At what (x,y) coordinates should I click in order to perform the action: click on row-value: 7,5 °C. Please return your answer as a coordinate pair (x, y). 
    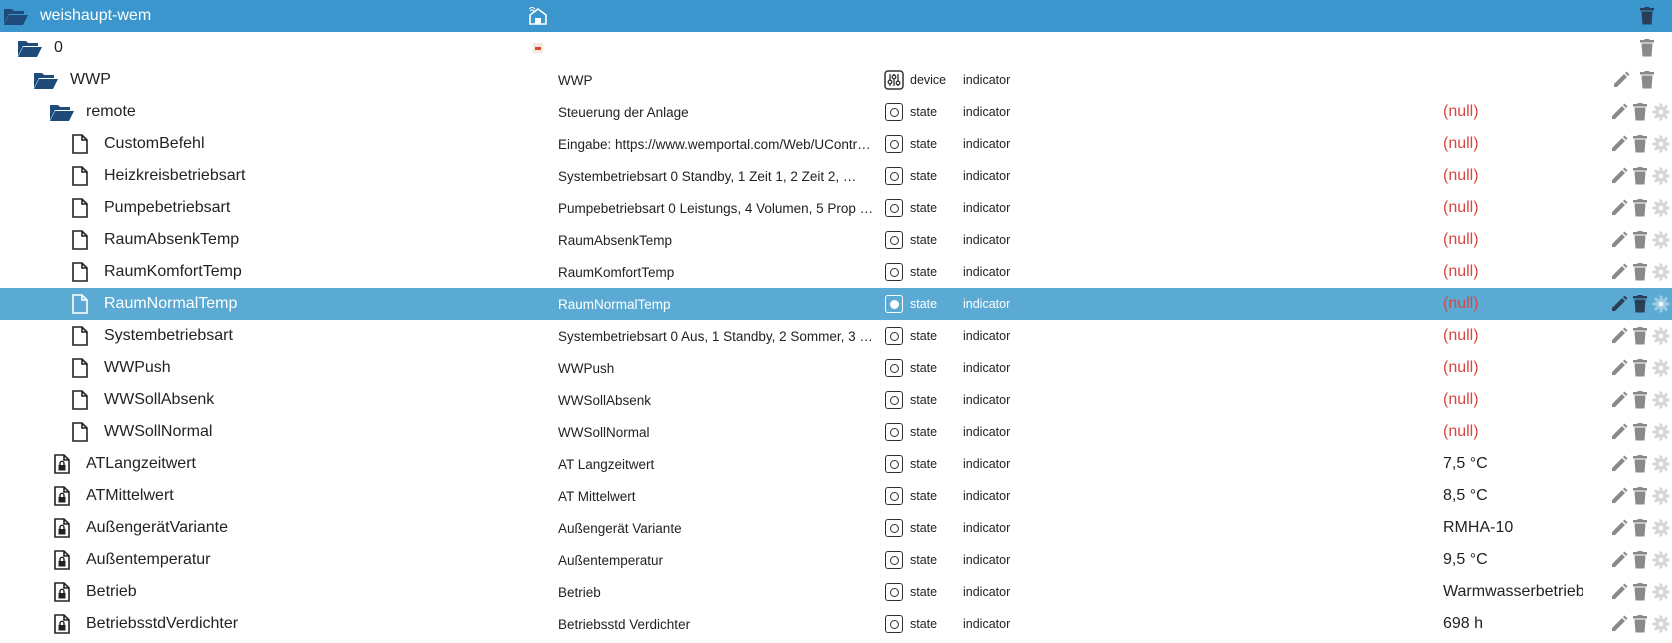
    Looking at the image, I should click on (1513, 464).